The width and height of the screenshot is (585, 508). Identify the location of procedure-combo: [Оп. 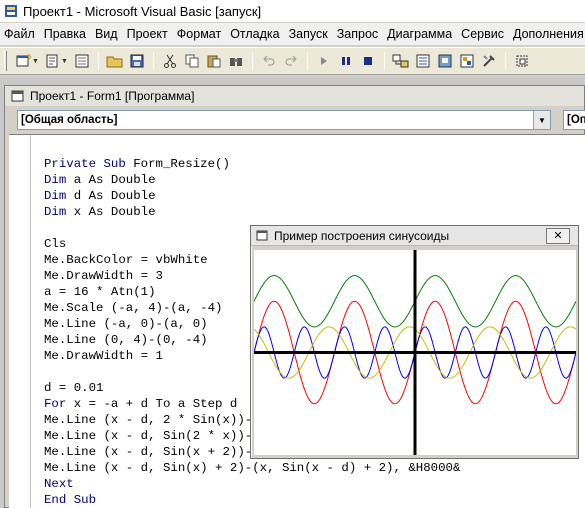
(574, 120).